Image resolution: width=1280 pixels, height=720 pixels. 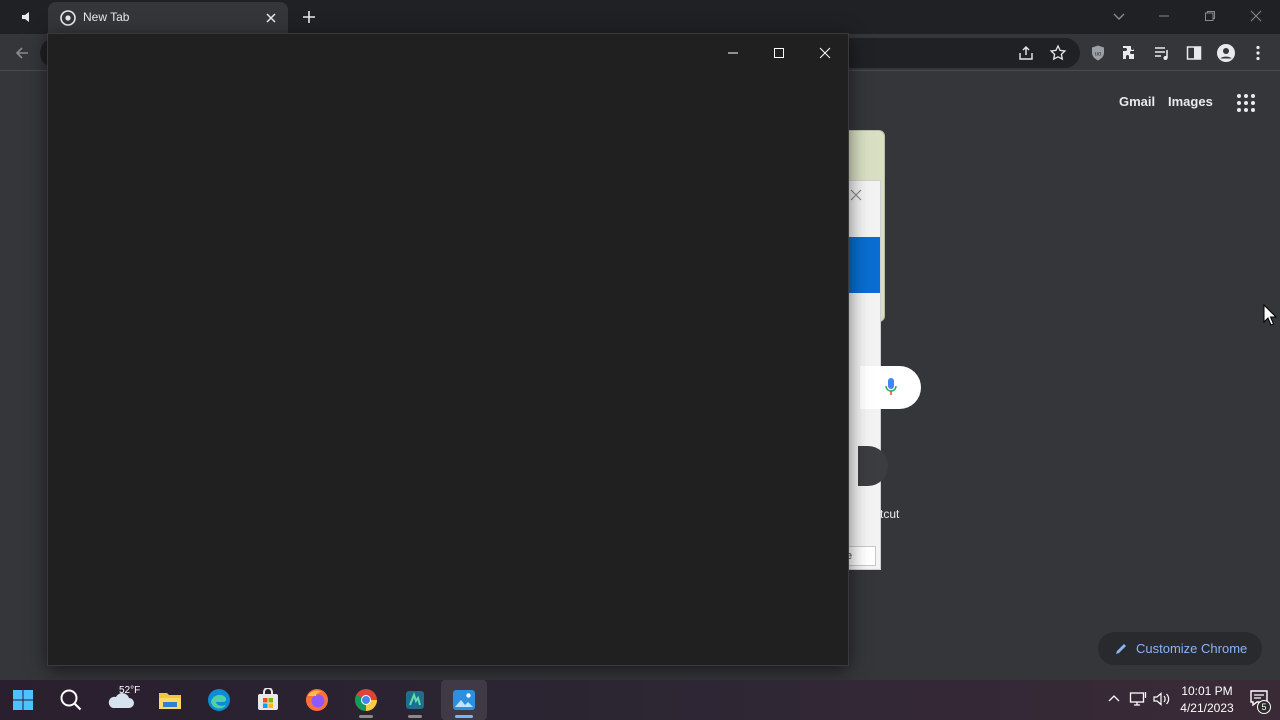 I want to click on tab-title: New Tab, so click(x=106, y=17).